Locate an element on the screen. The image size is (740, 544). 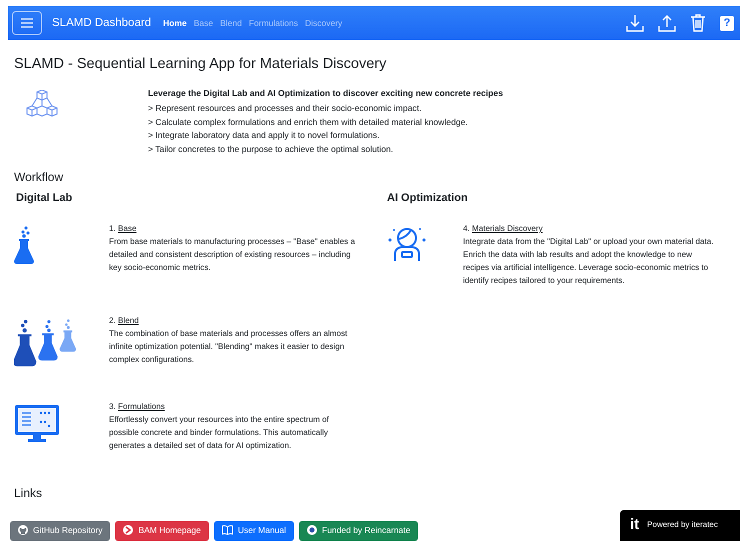
item-description: From base materials to manufacturing processes – "Base" enables a detailed and consistent description of existing resources – including key socio-economic metrics. is located at coordinates (232, 255).